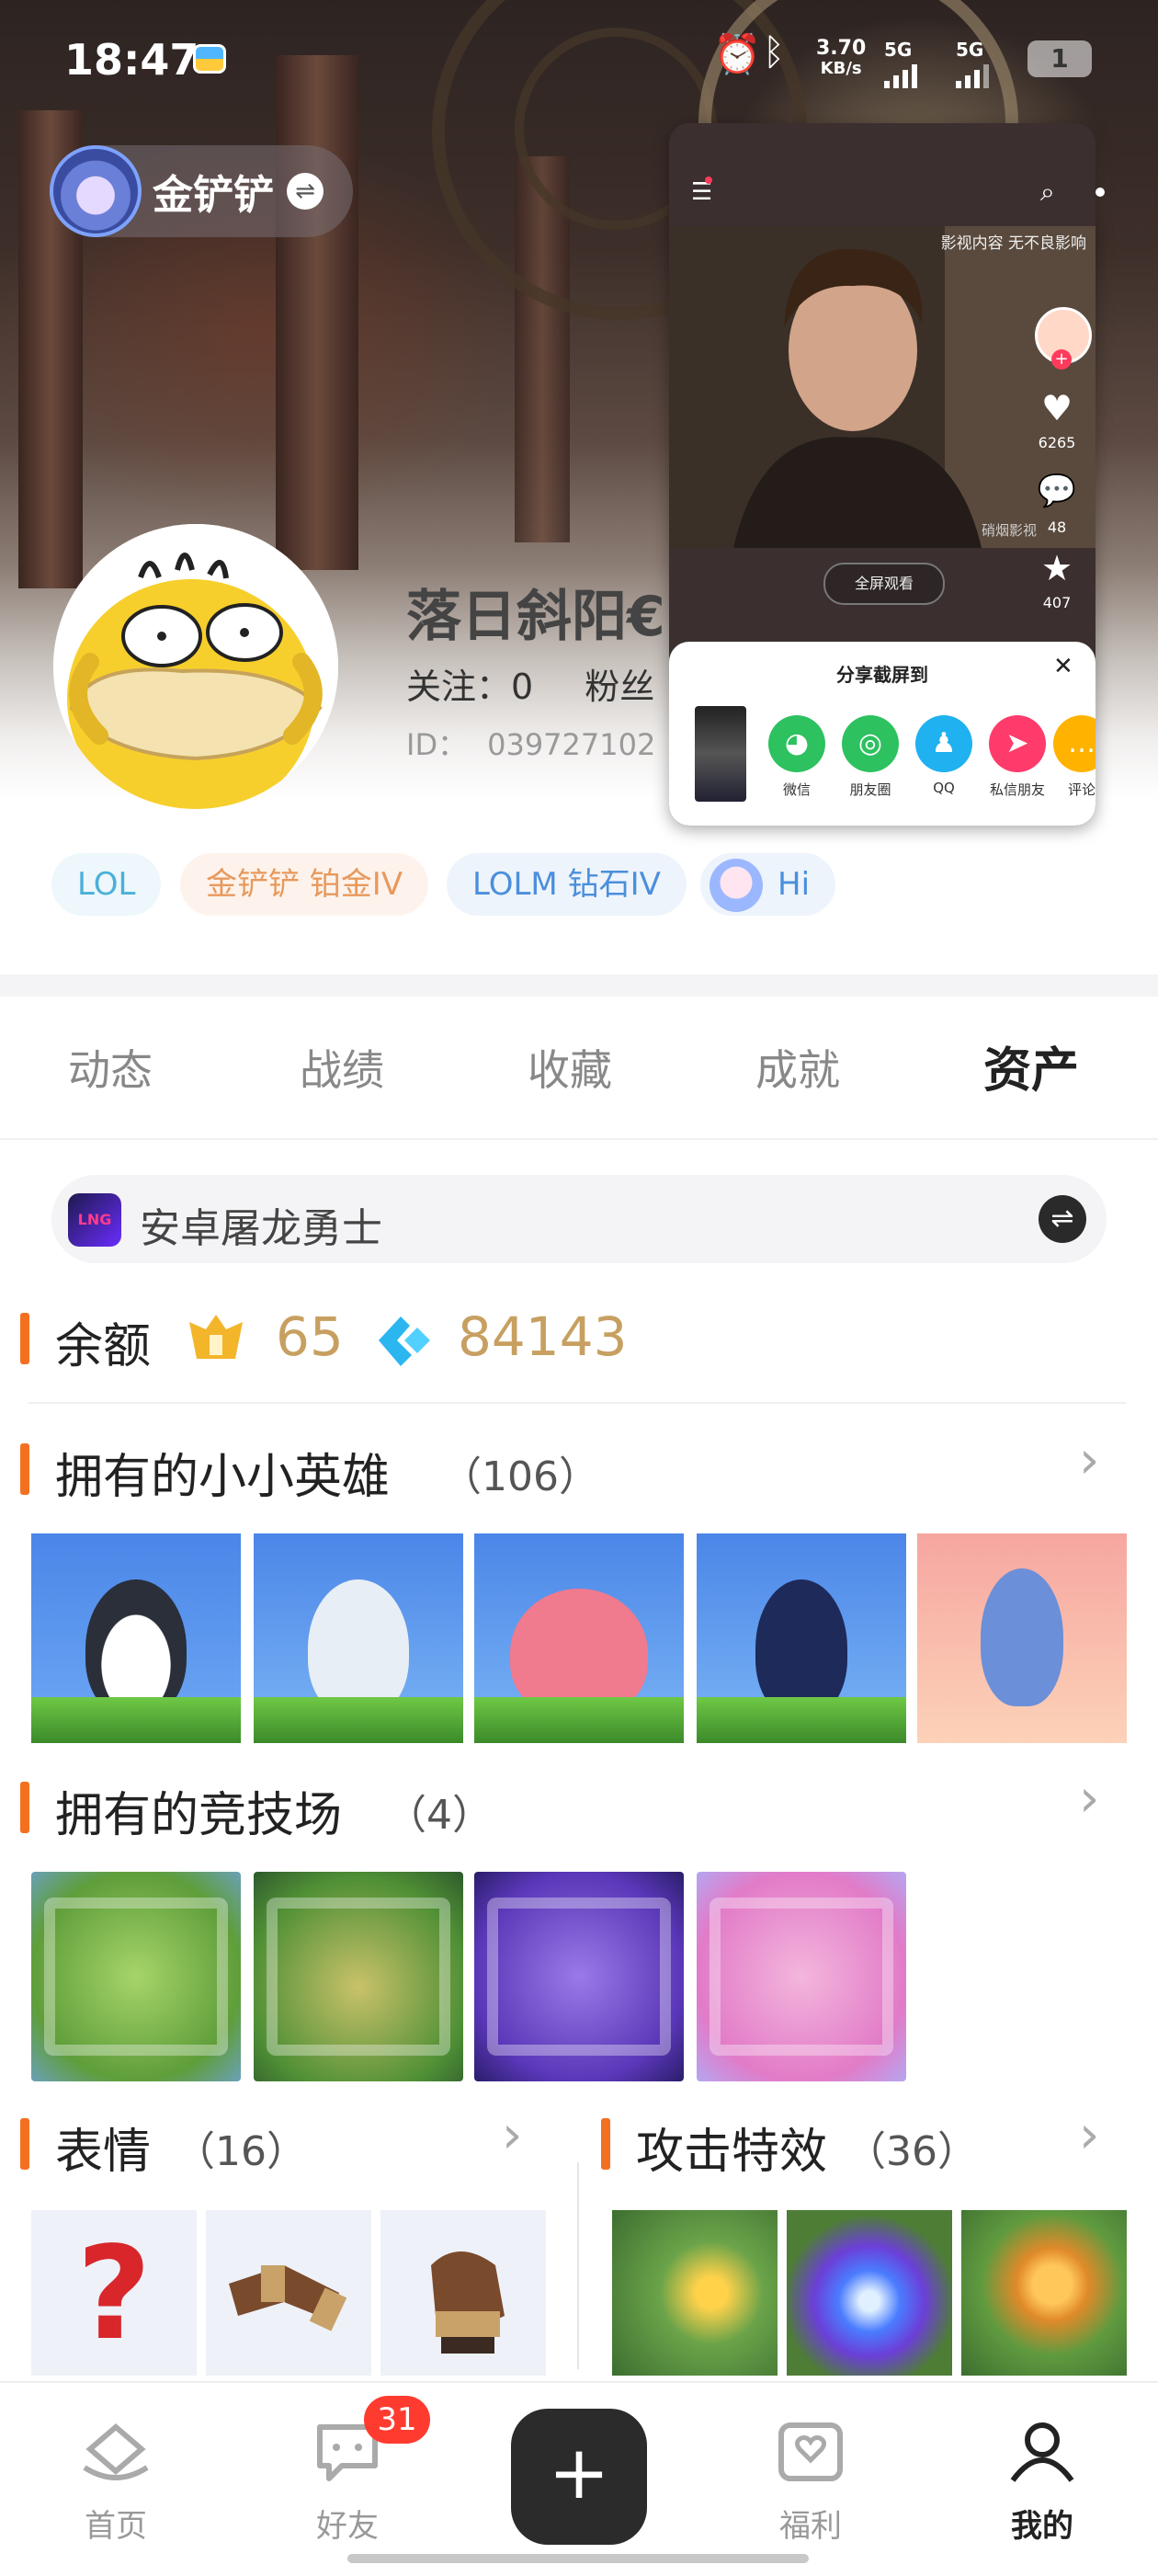 Image resolution: width=1158 pixels, height=2576 pixels. Describe the element at coordinates (801, 1638) in the screenshot. I see `hero-tile-bunny` at that location.